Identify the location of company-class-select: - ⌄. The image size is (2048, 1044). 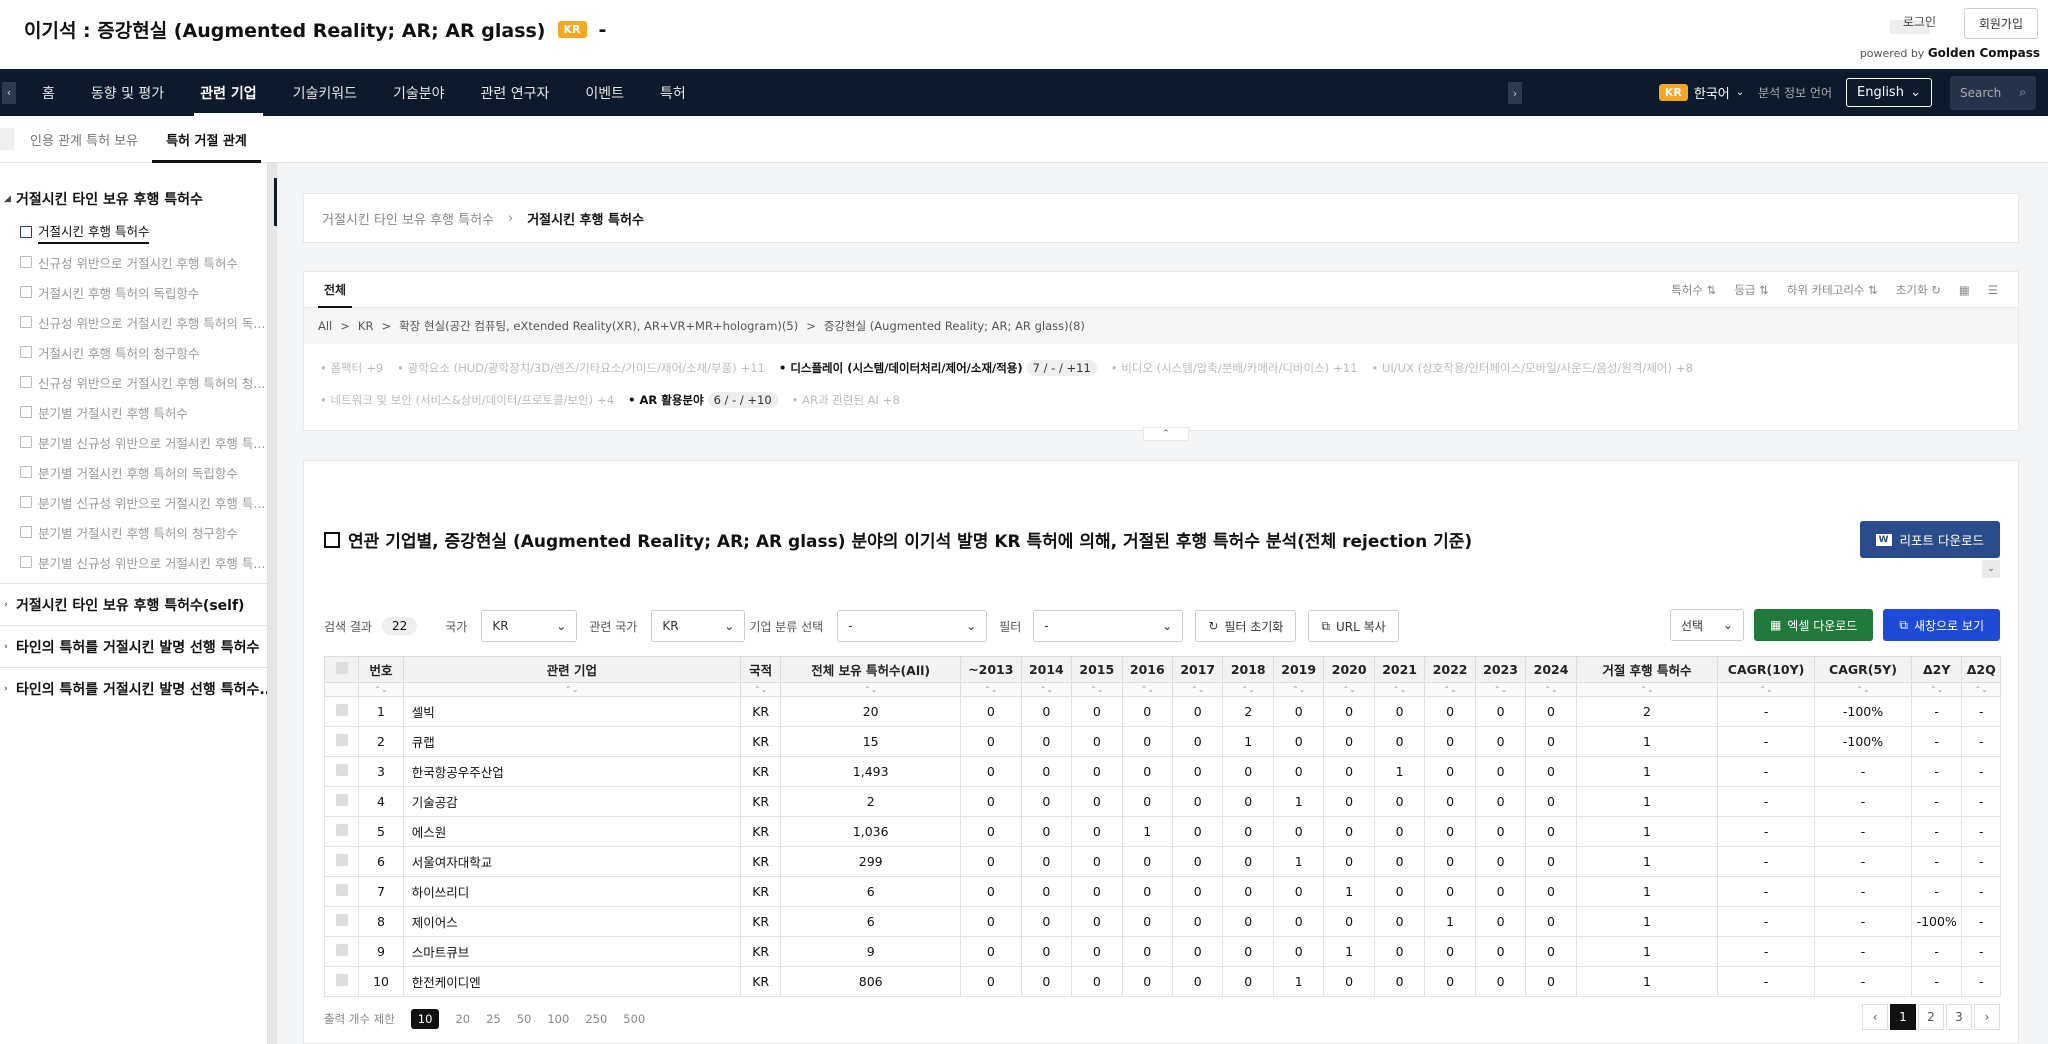
(912, 626).